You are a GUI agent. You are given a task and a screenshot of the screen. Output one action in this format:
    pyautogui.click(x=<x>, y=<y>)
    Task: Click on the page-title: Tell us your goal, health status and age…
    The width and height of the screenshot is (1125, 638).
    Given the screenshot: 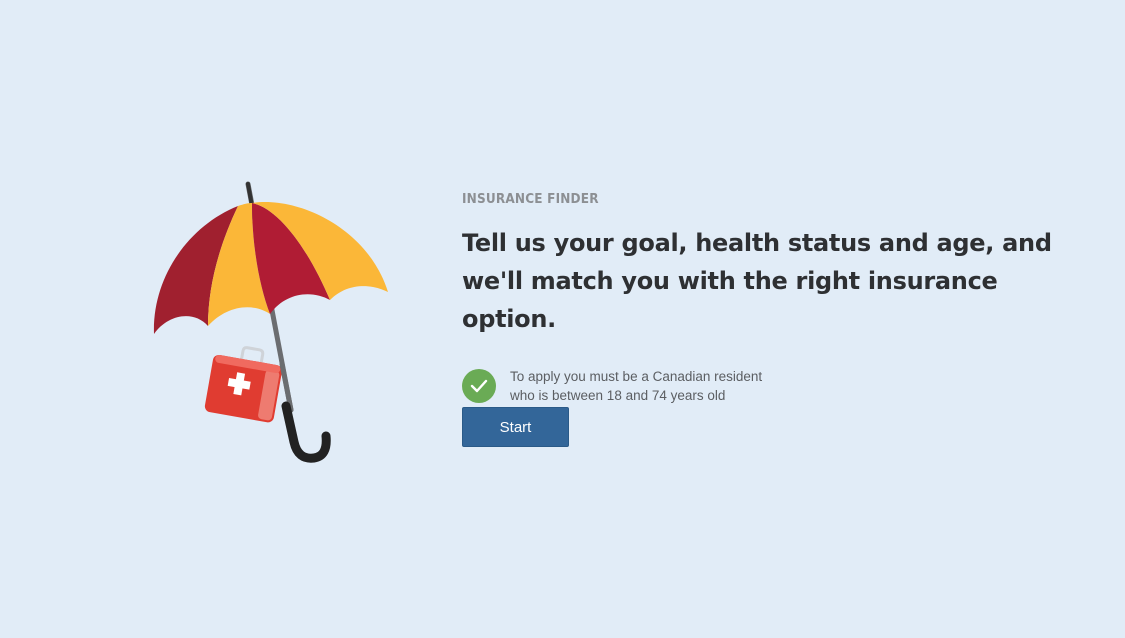 What is the action you would take?
    pyautogui.click(x=757, y=281)
    